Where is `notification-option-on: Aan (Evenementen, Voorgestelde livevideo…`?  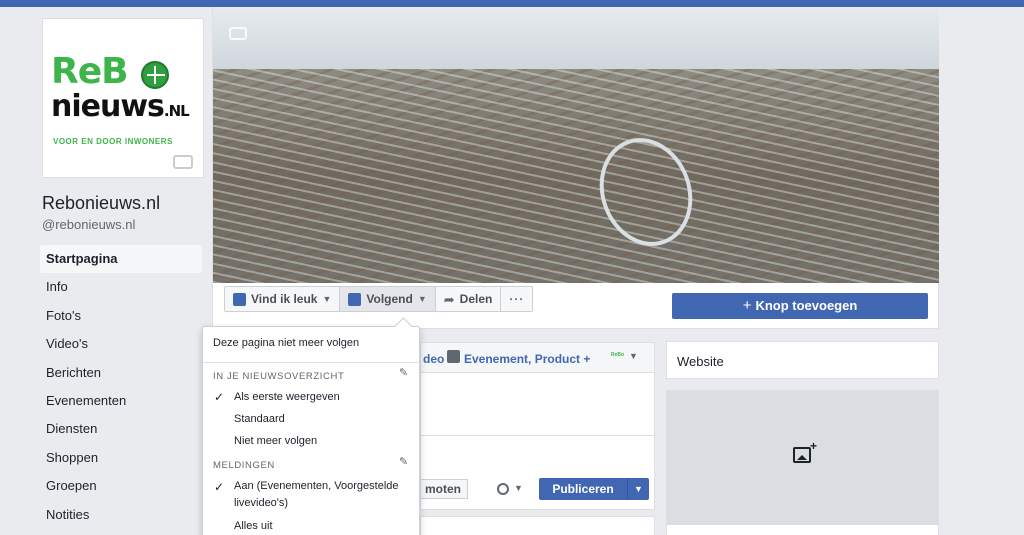
notification-option-on: Aan (Evenementen, Voorgestelde livevideo… is located at coordinates (324, 495).